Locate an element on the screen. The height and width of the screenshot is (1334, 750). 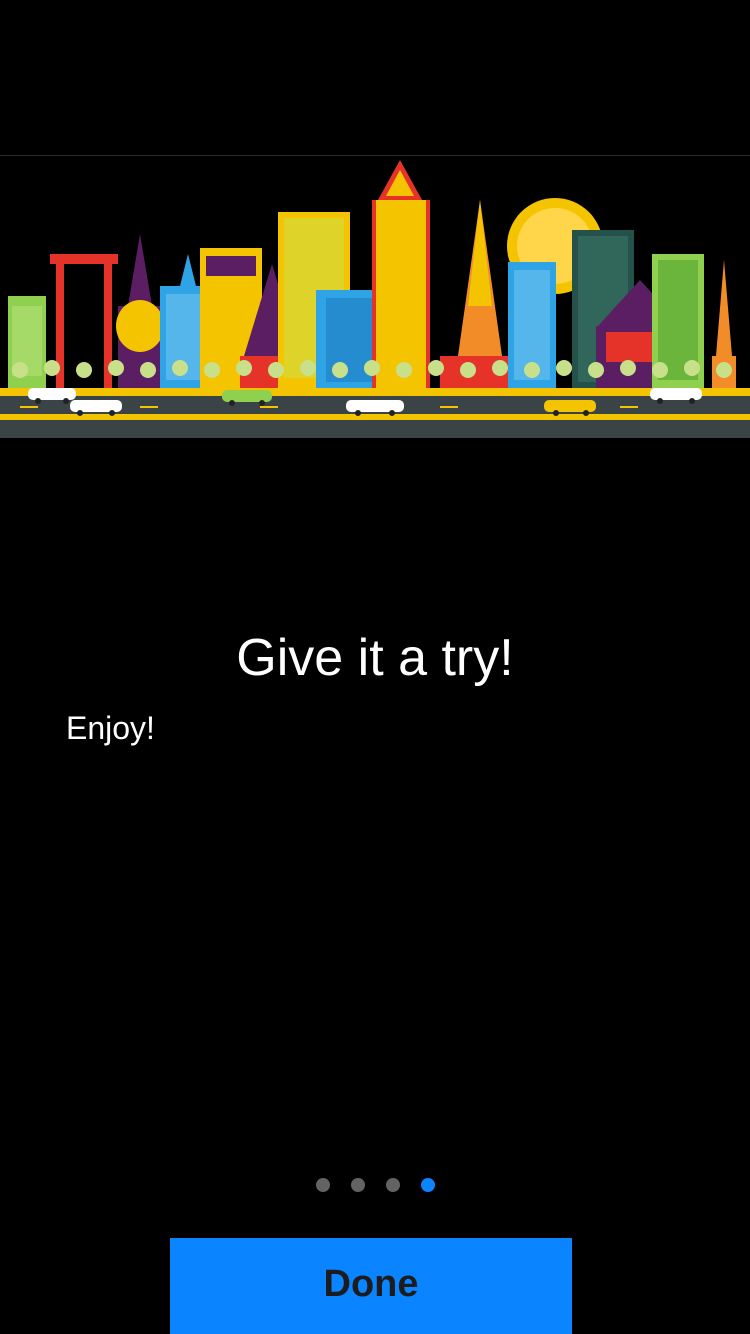
page-subtitle: Enjoy! is located at coordinates (110, 728).